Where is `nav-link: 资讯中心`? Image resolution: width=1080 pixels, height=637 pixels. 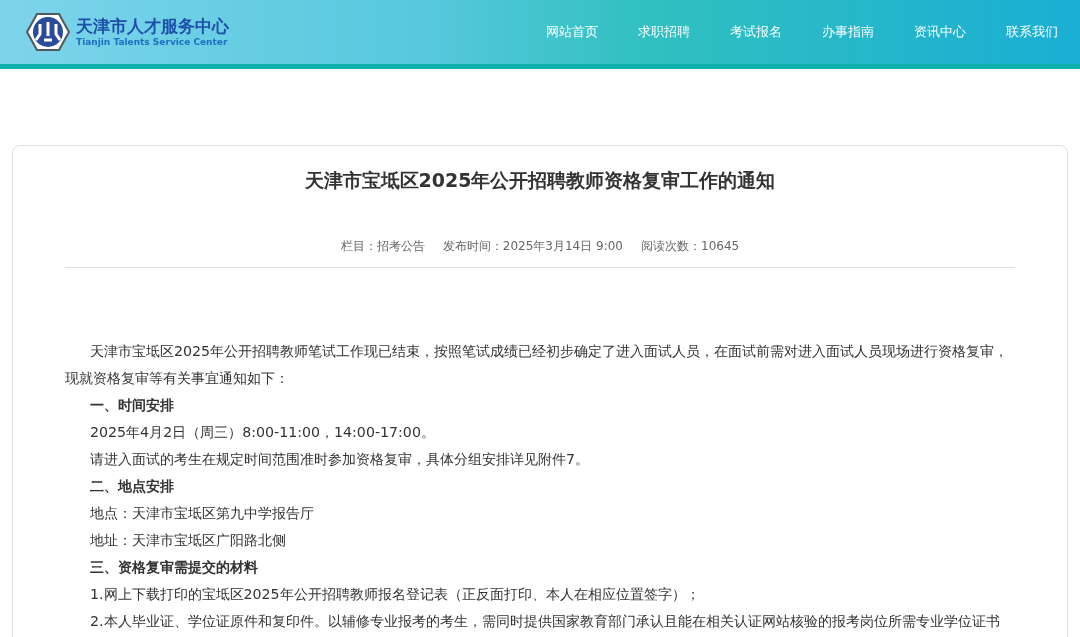
nav-link: 资讯中心 is located at coordinates (940, 32).